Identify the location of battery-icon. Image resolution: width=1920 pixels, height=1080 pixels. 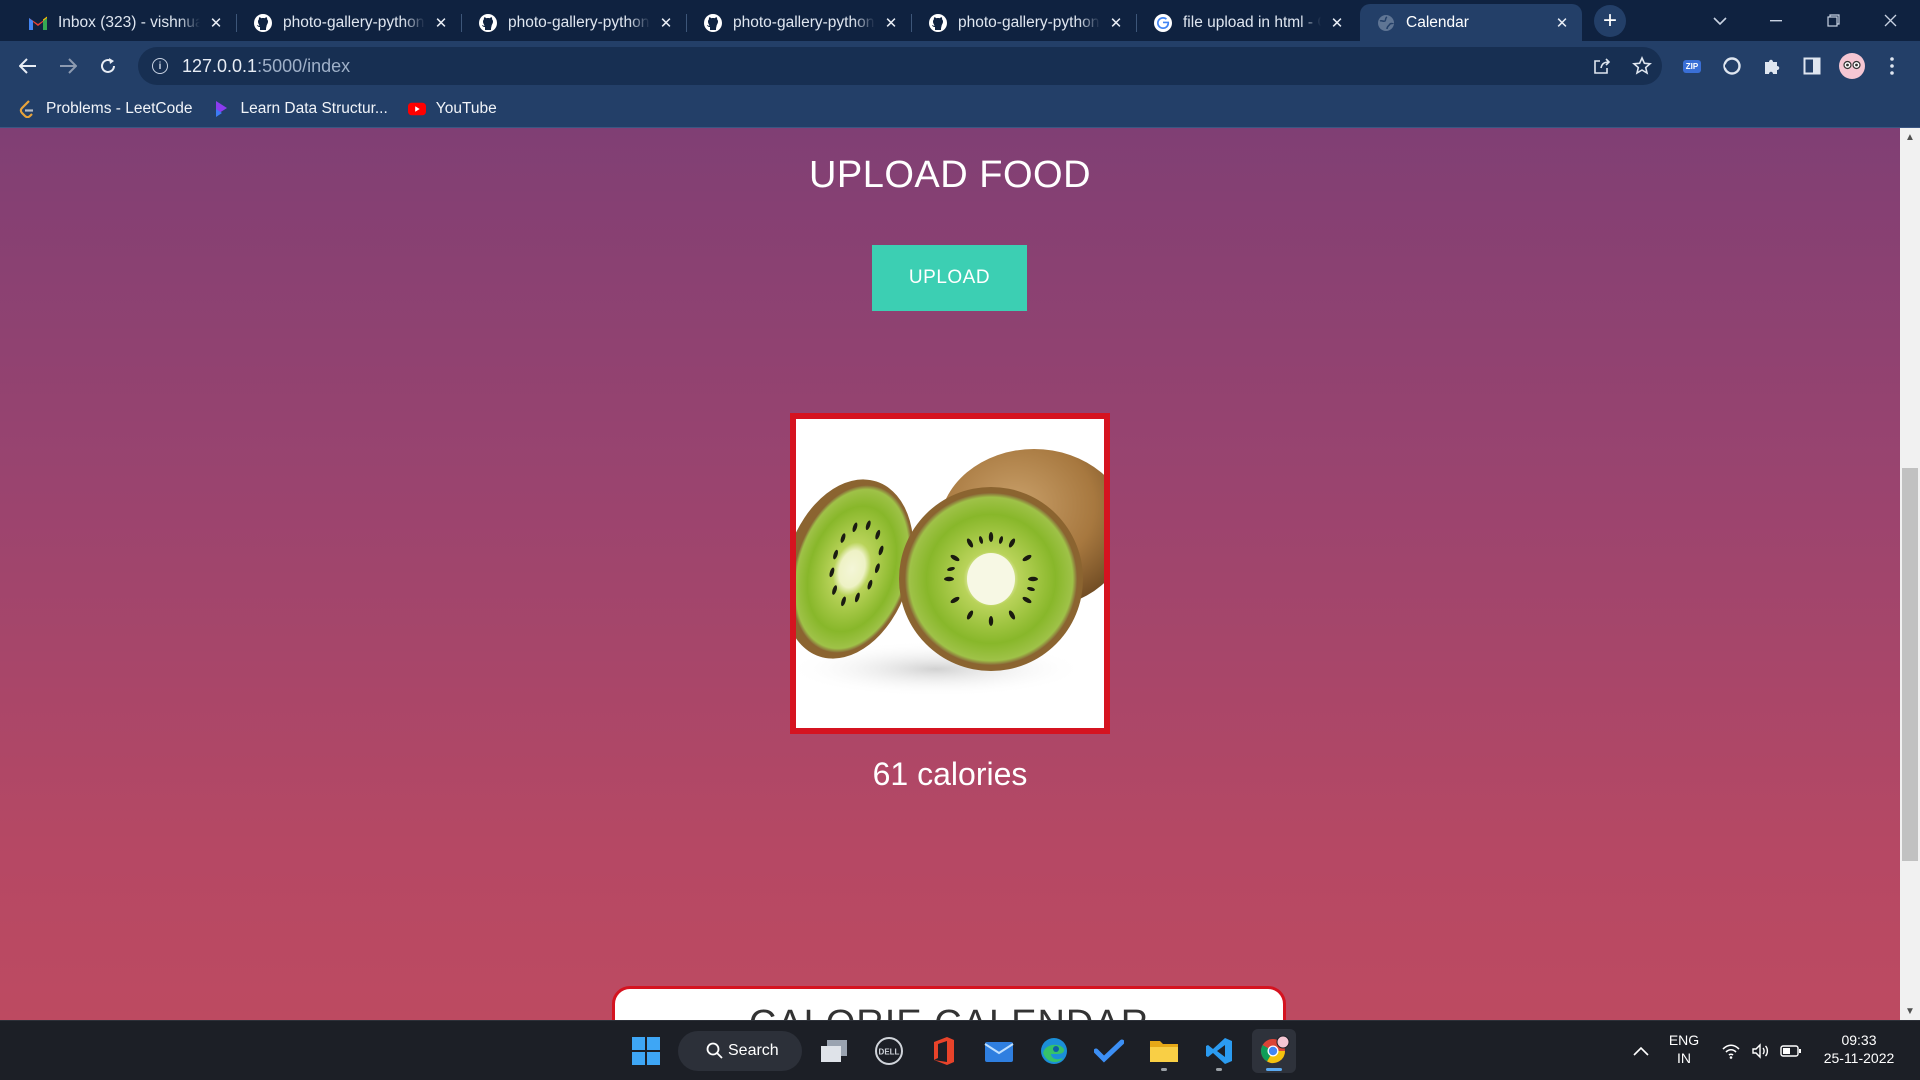
(1791, 1051).